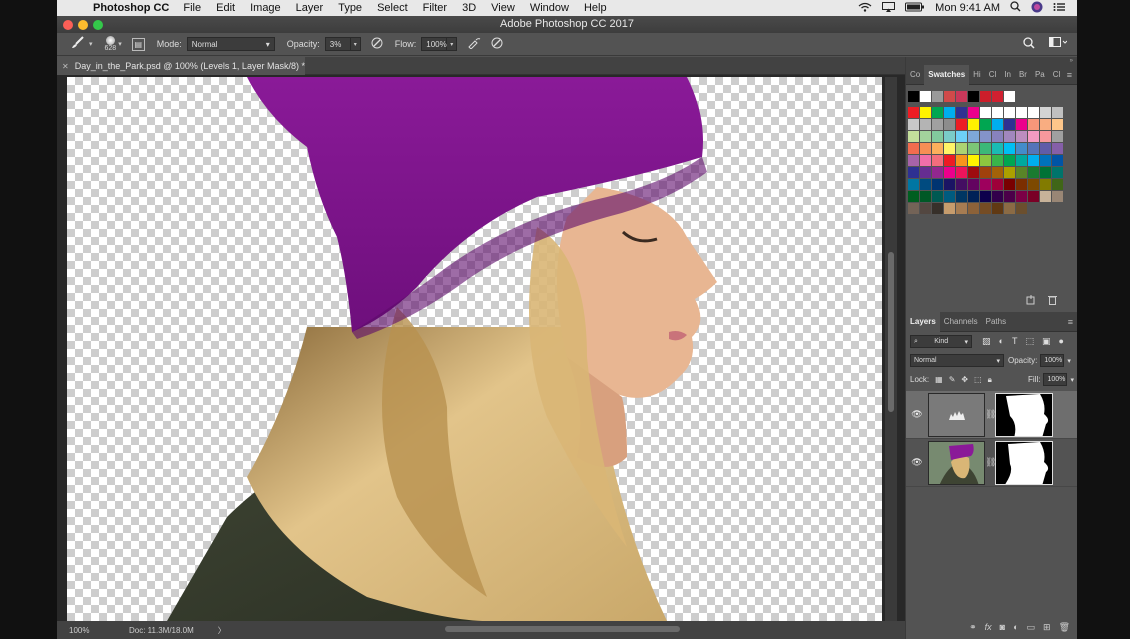  I want to click on brush-picker-dropdown-icon: ▾, so click(120, 44).